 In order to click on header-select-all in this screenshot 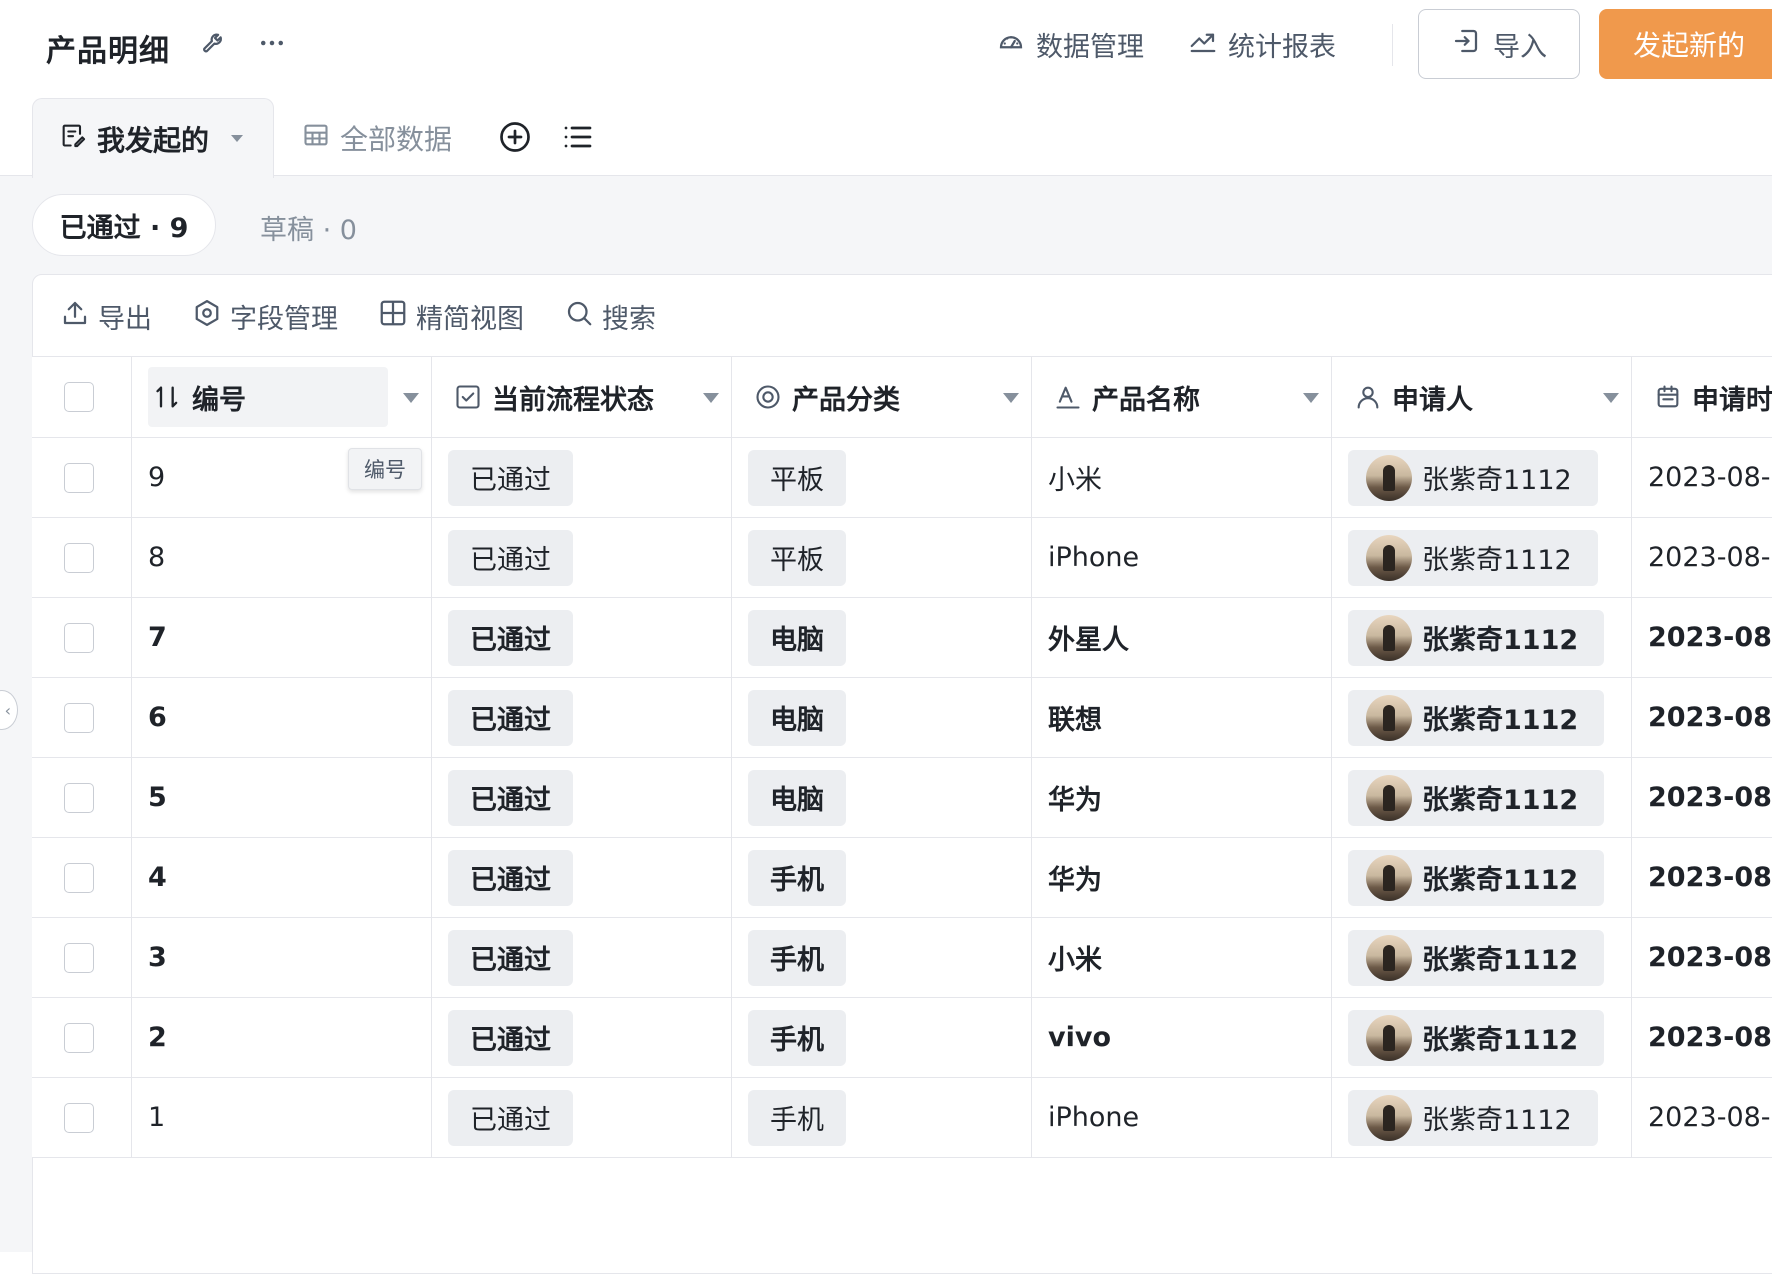, I will do `click(82, 397)`.